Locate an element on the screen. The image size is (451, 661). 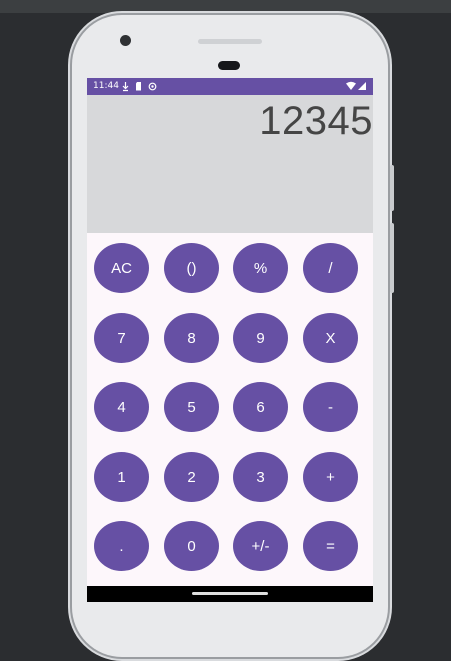
power-button is located at coordinates (392, 188).